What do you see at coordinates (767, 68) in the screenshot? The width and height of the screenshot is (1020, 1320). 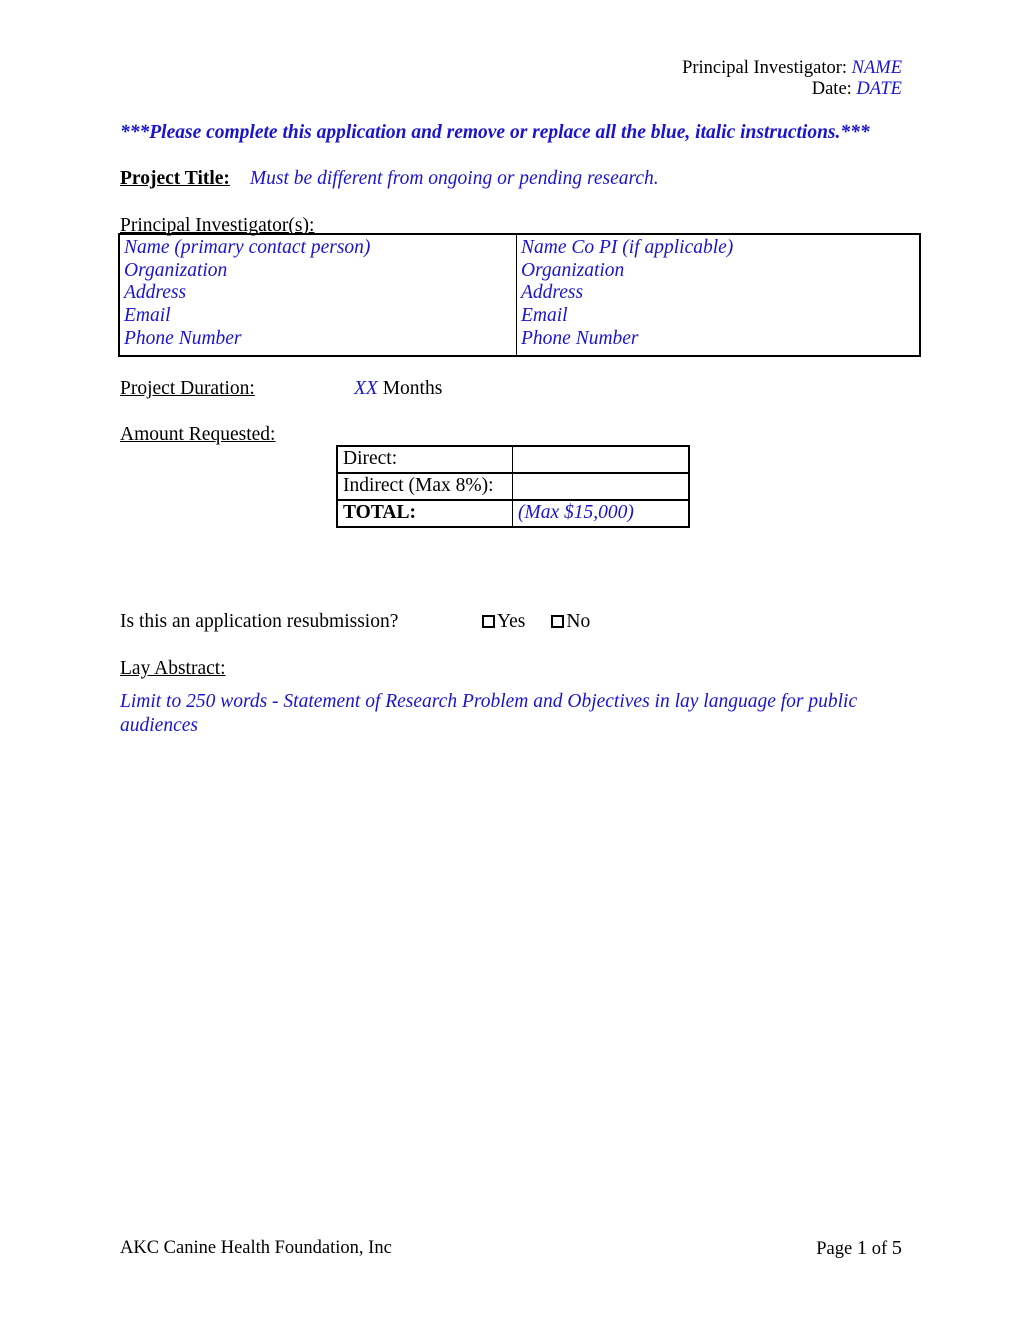 I see `header-pi-label: Principal Investigator:` at bounding box center [767, 68].